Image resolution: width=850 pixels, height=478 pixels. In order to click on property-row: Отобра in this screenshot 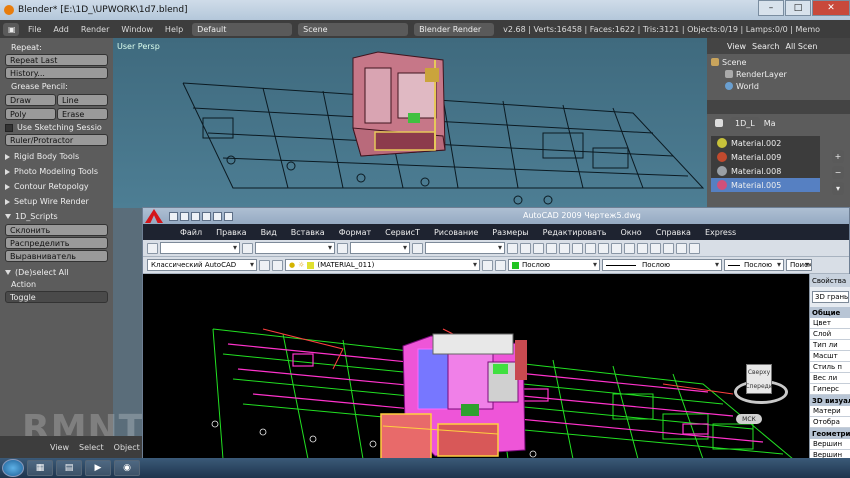, I will do `click(830, 422)`.